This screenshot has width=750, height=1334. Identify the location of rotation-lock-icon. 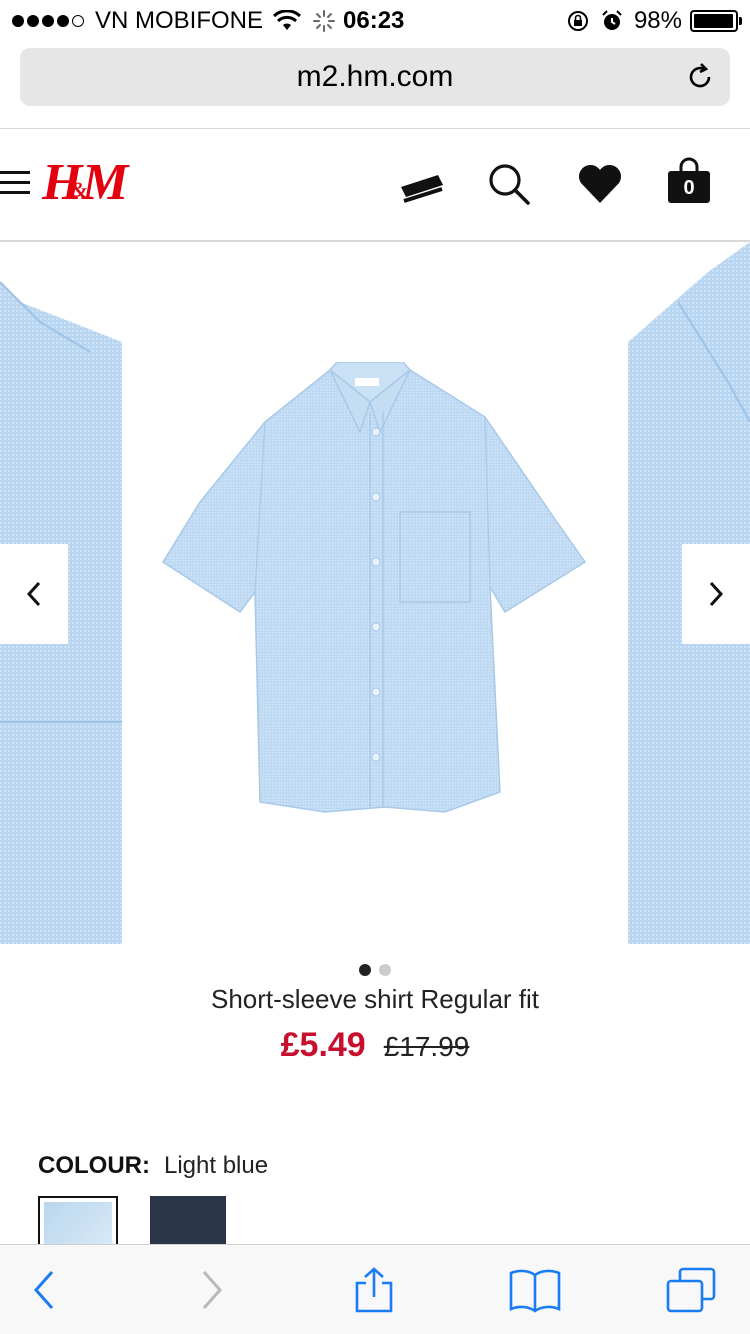
(577, 21).